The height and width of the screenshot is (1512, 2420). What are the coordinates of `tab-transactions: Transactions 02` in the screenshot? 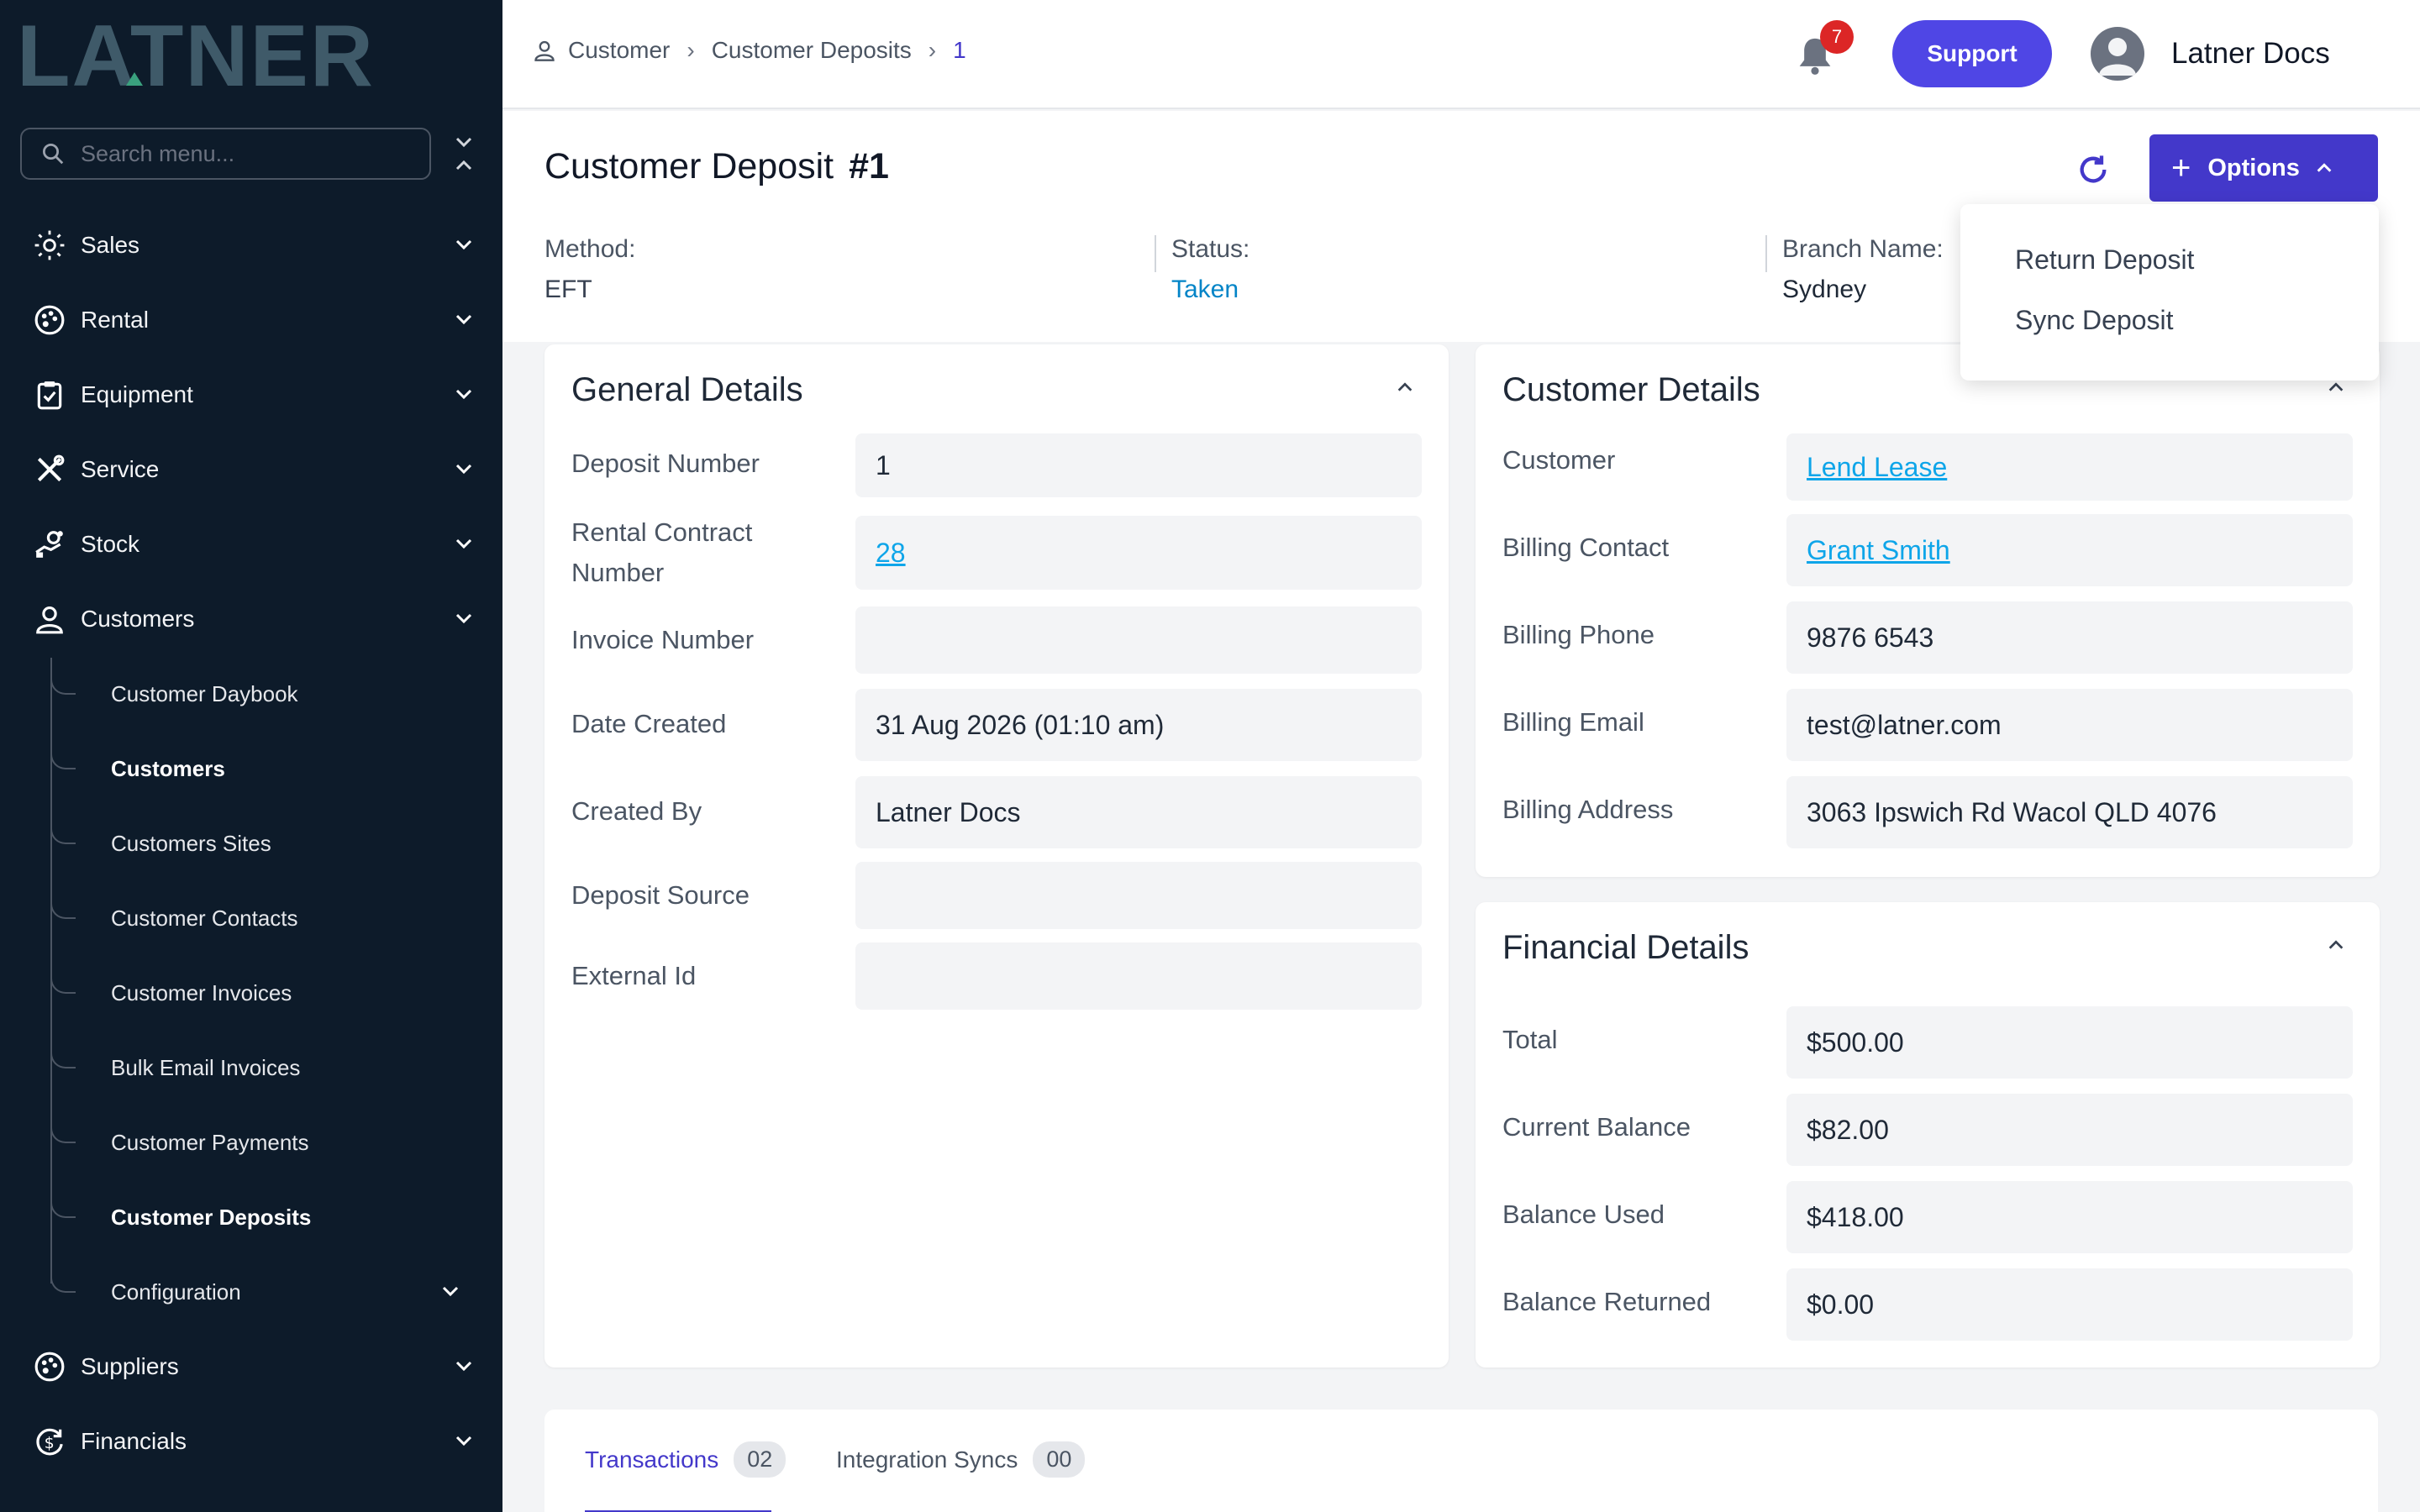 It's located at (686, 1459).